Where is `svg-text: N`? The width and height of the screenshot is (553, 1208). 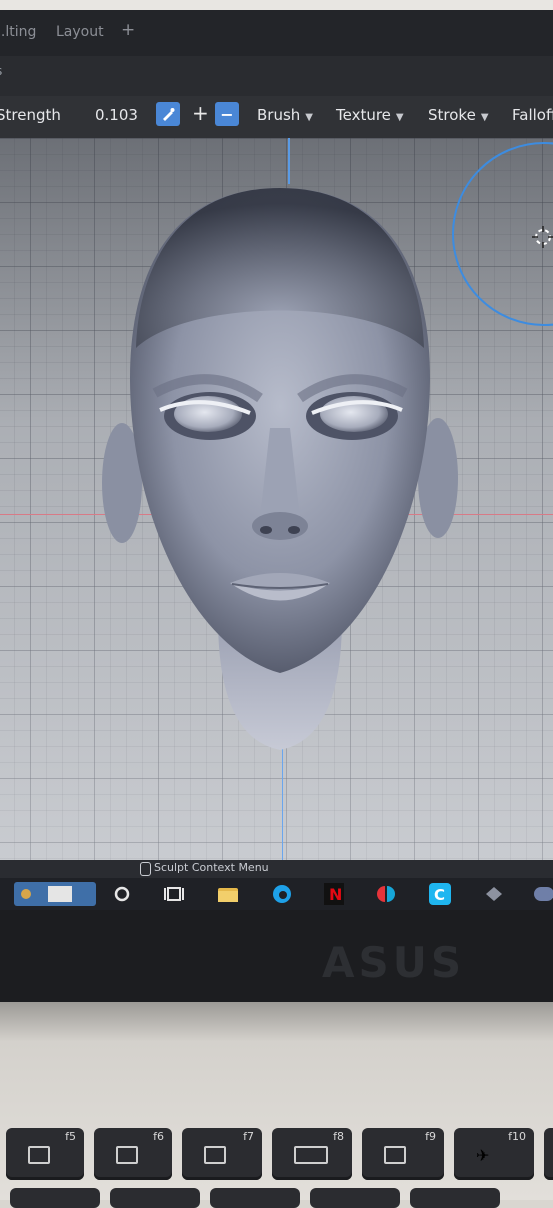 svg-text: N is located at coordinates (335, 894).